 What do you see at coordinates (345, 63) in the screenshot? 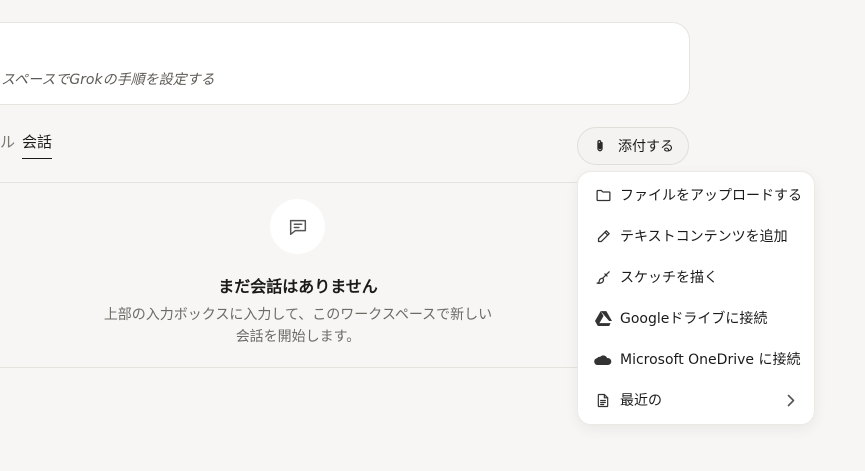
I see `instructions-card: スペースでGrokの手順を設定する` at bounding box center [345, 63].